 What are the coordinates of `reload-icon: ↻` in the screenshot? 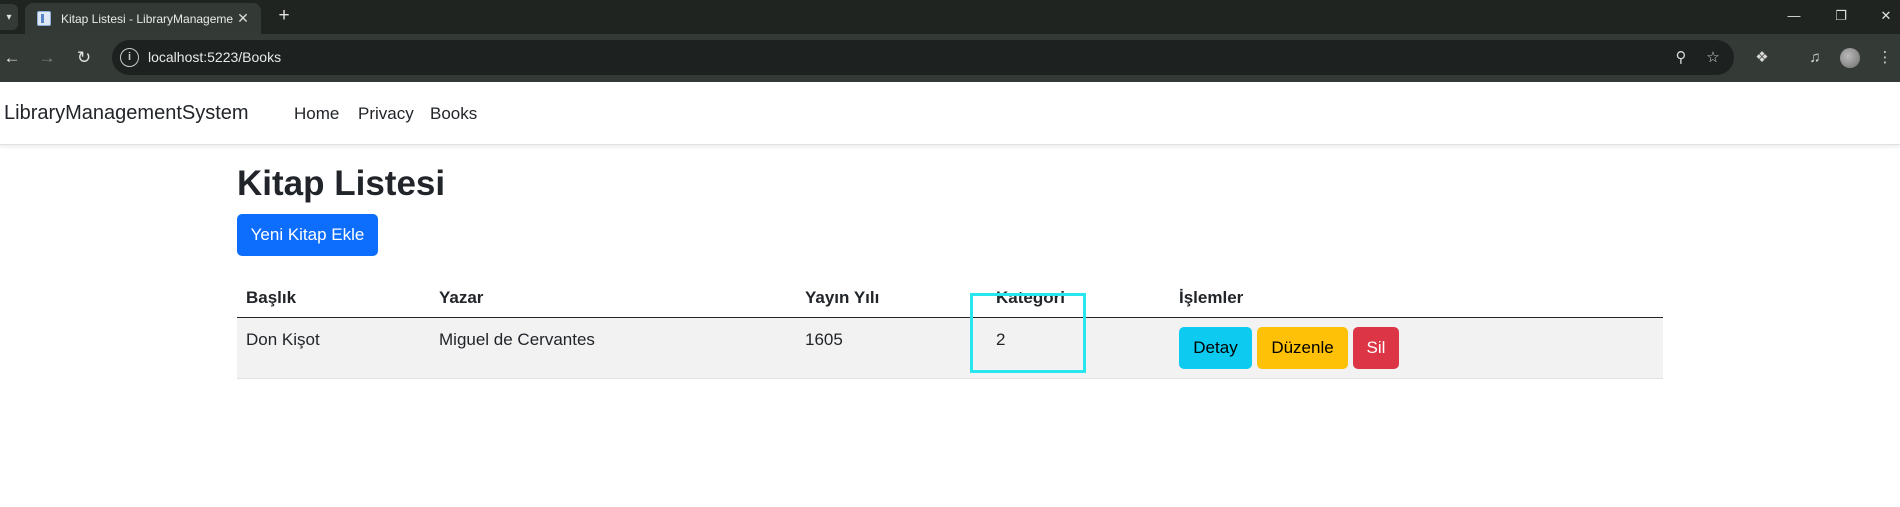 It's located at (84, 58).